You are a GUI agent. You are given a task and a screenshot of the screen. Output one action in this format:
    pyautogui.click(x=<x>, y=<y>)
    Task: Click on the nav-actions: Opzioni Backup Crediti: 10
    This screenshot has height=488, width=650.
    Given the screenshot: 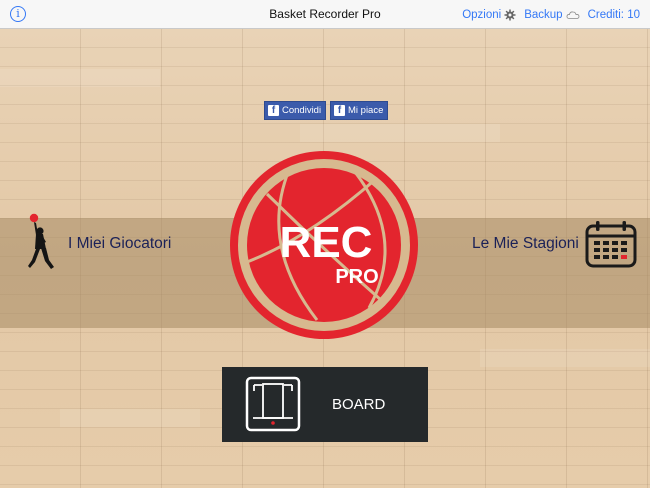 What is the action you would take?
    pyautogui.click(x=551, y=14)
    